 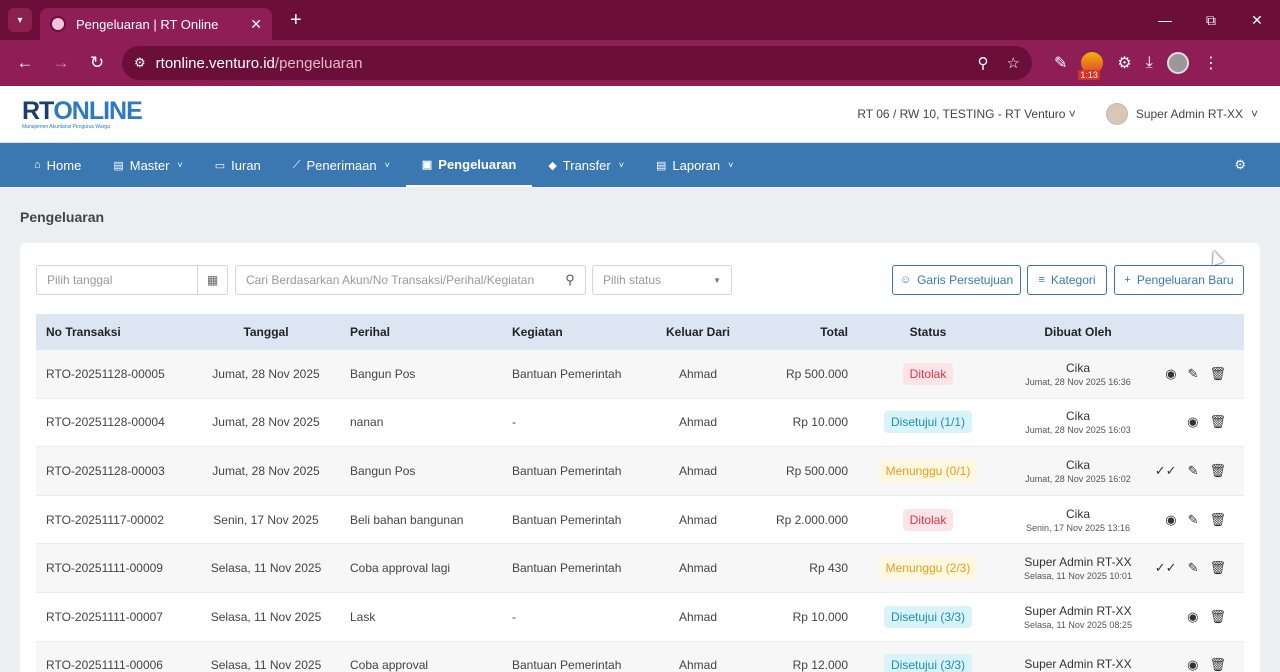 I want to click on tab-search-chevron-icon: ▾, so click(x=20, y=20).